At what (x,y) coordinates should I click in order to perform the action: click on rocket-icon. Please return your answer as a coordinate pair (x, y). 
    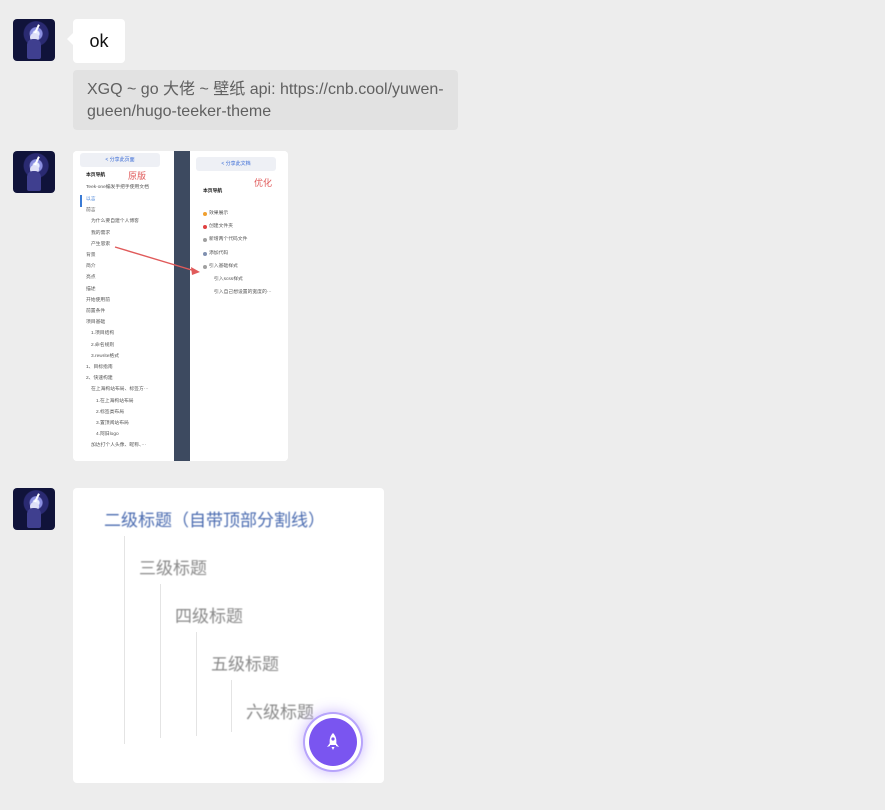
    Looking at the image, I should click on (333, 741).